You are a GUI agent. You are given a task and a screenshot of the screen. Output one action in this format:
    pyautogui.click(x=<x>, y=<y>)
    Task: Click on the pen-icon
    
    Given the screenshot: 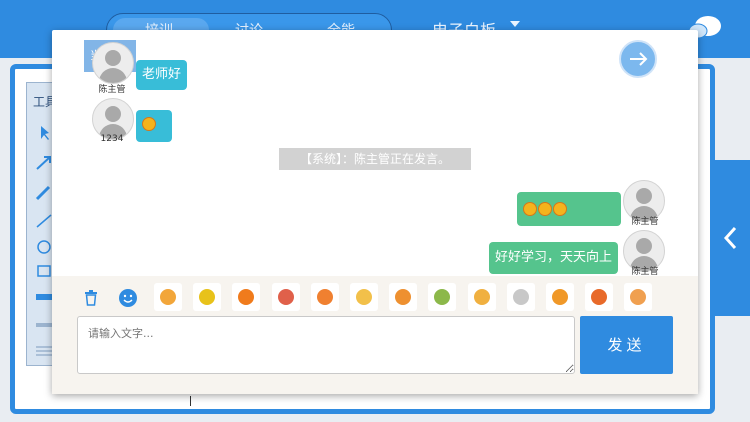 What is the action you would take?
    pyautogui.click(x=44, y=193)
    